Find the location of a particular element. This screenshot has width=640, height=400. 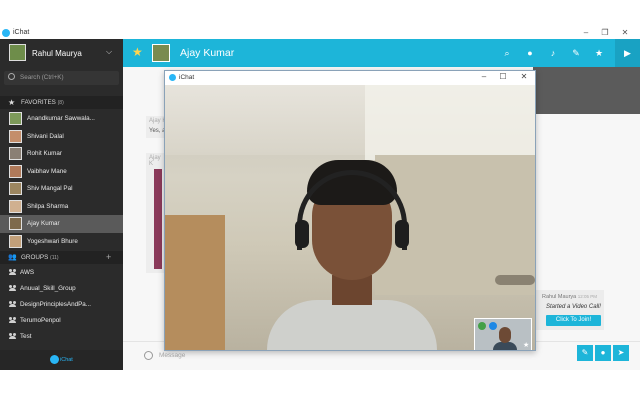

groups-label: GROUPS is located at coordinates (35, 257).